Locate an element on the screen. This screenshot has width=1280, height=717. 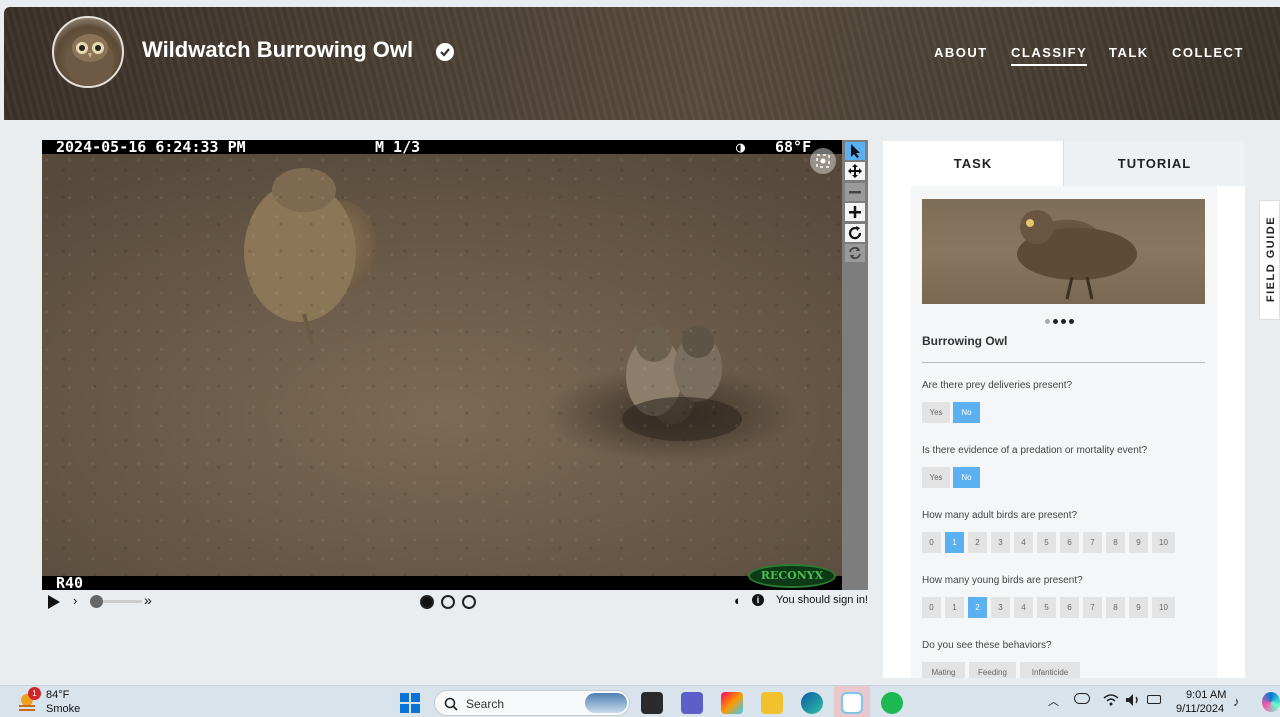
copilot-icon is located at coordinates (1271, 702).